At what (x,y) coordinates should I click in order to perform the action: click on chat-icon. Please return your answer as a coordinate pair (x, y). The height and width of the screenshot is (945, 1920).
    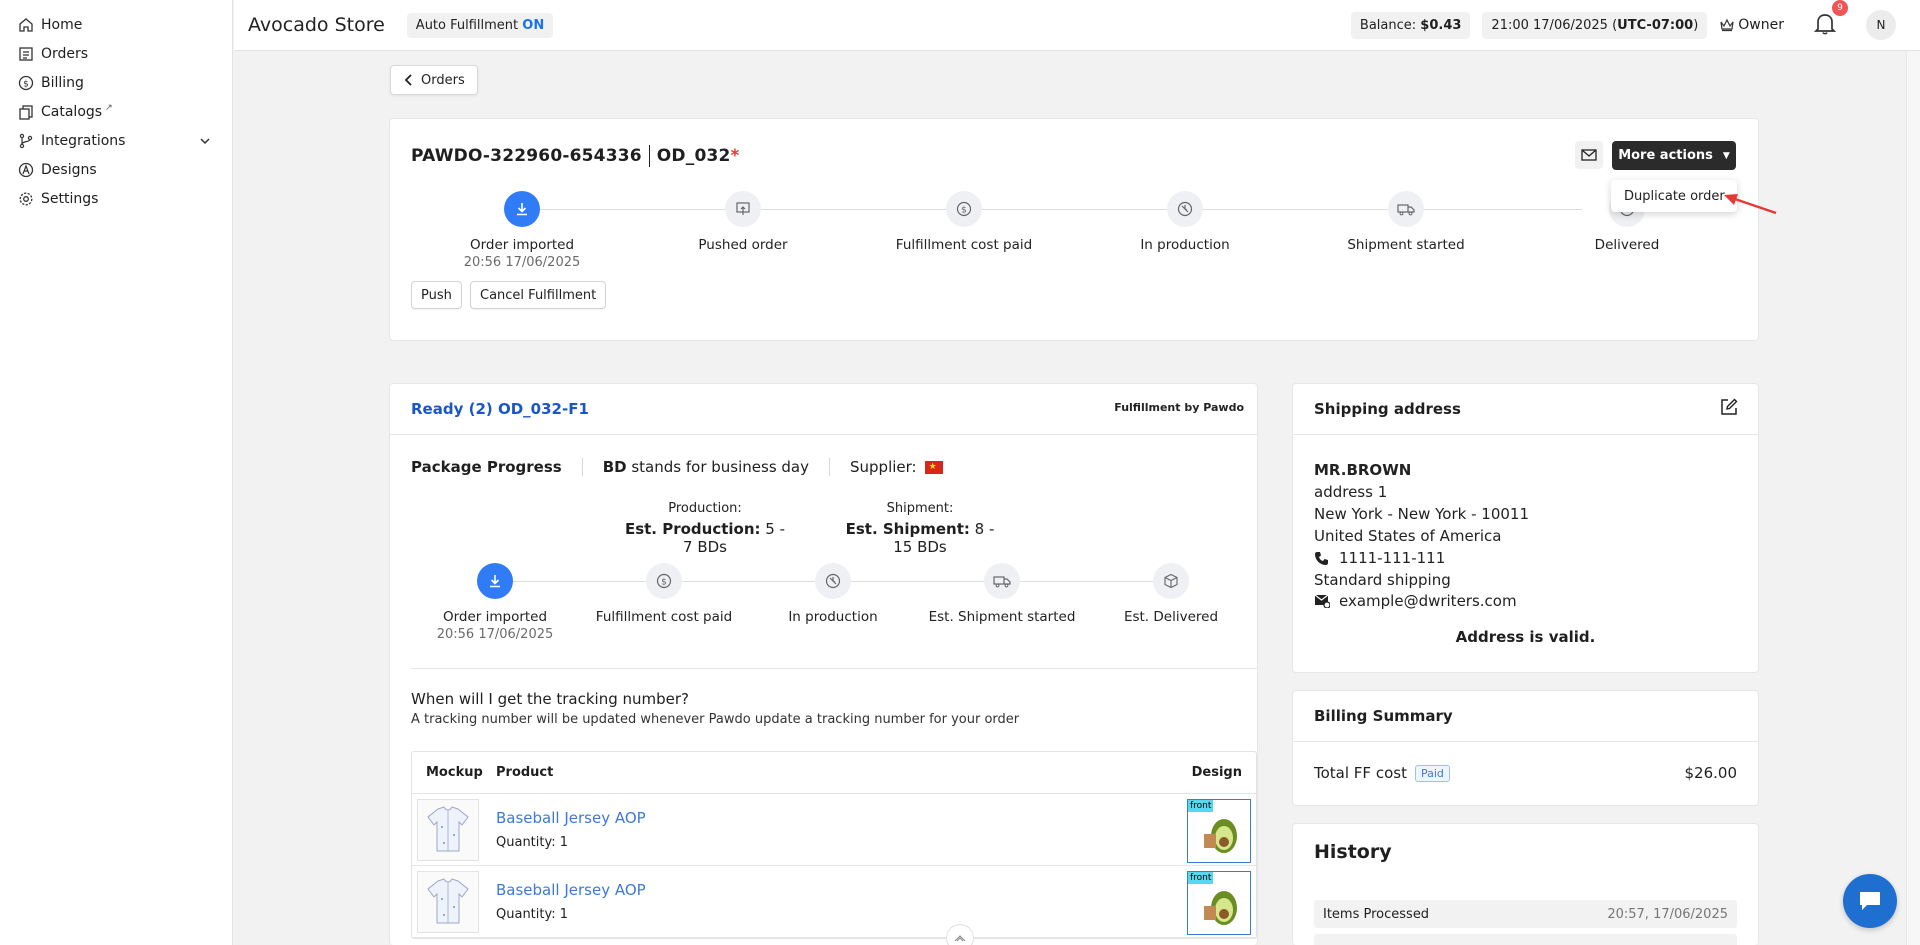
    Looking at the image, I should click on (1870, 901).